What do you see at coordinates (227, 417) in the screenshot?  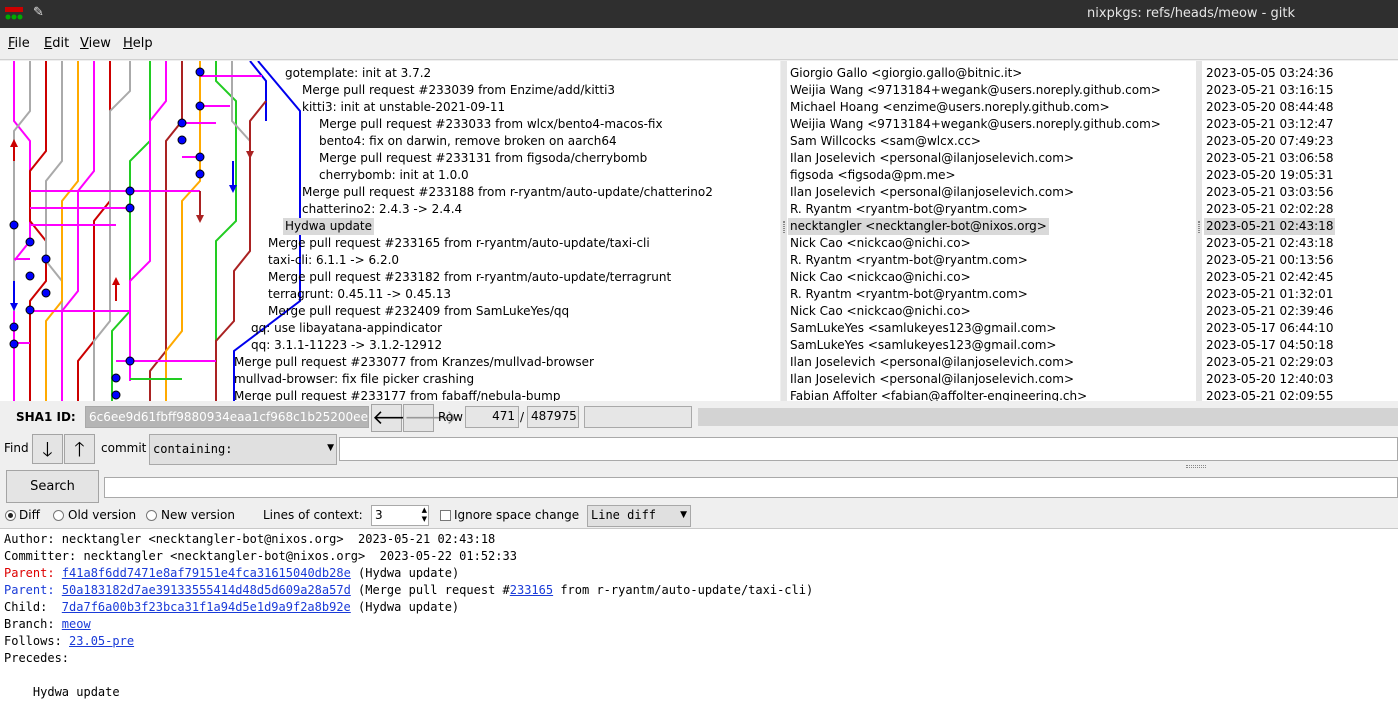 I see `sha1-field: 6c6ee9d61fbff9880934eaa1cf968c1b25200eea` at bounding box center [227, 417].